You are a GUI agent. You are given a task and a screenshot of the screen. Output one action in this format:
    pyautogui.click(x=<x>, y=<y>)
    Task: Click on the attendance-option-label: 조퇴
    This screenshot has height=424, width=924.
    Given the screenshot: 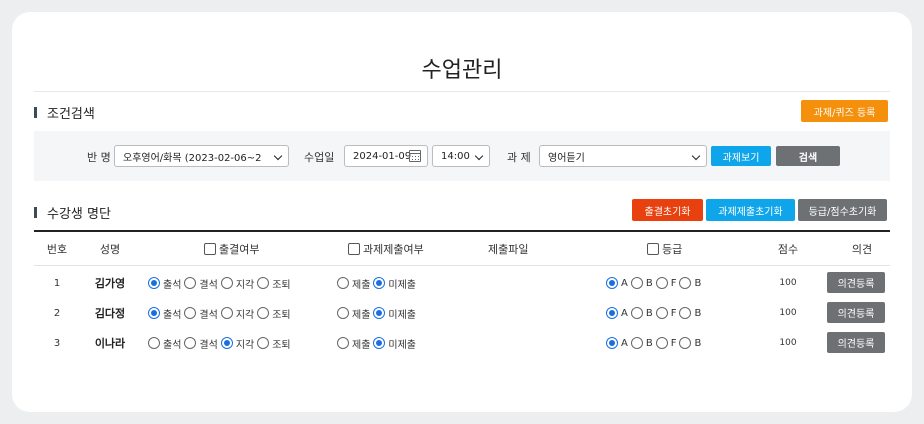 What is the action you would take?
    pyautogui.click(x=281, y=315)
    